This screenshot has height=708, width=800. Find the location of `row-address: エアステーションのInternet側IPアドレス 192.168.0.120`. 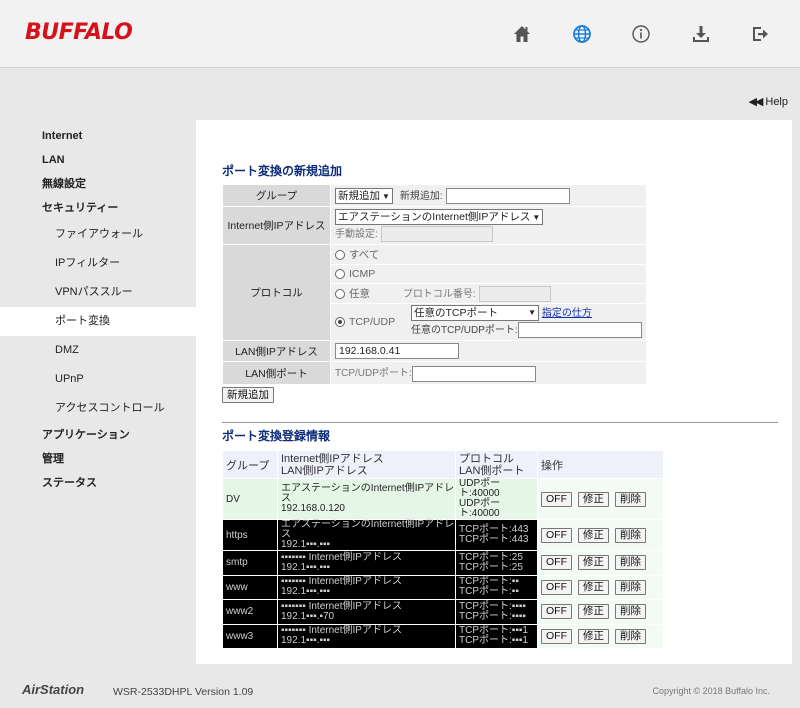

row-address: エアステーションのInternet側IPアドレス 192.168.0.120 is located at coordinates (366, 499).